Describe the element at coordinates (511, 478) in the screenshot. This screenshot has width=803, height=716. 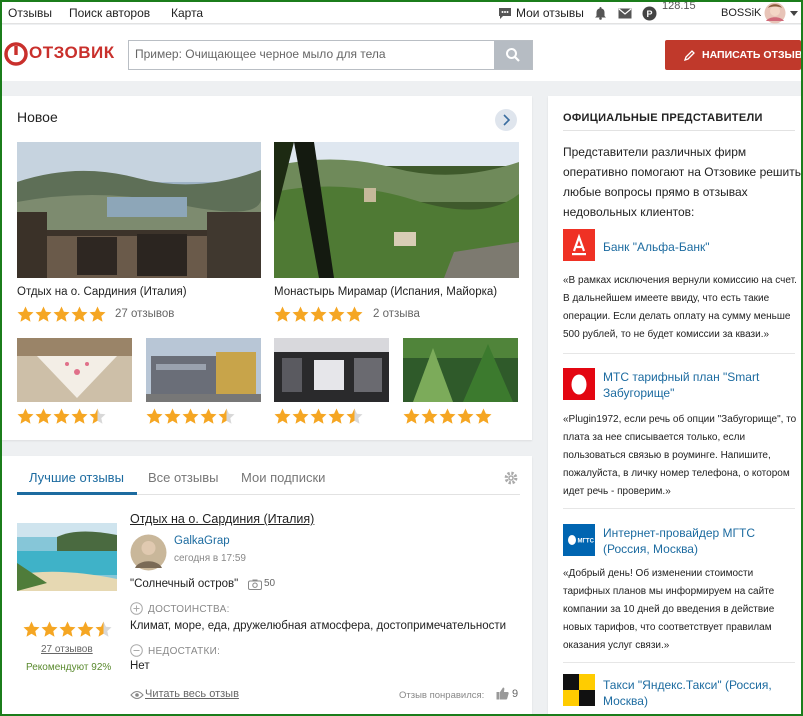
I see `gear-icon` at that location.